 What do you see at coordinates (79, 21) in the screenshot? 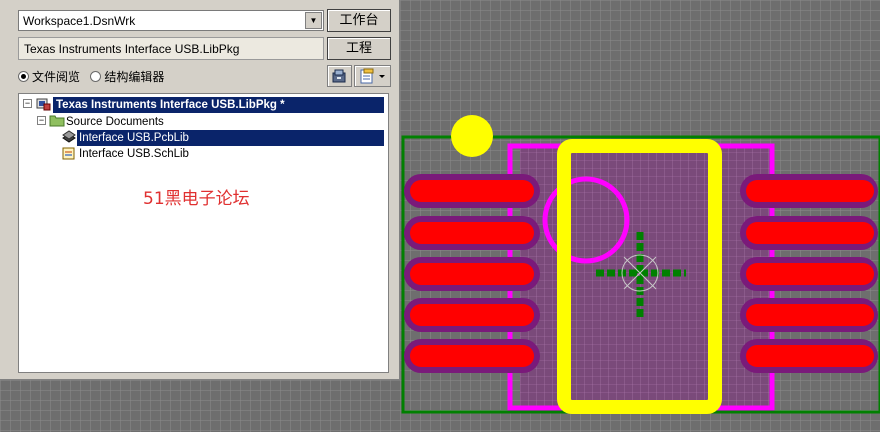
I see `workspace-combo-value: Workspace1.DsnWrk` at bounding box center [79, 21].